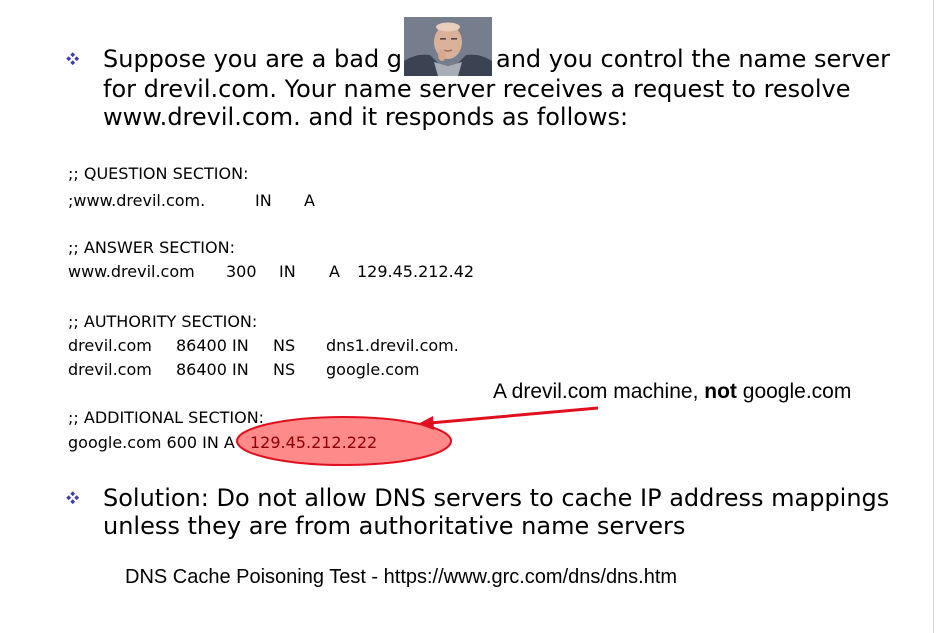 This screenshot has height=633, width=943. Describe the element at coordinates (596, 391) in the screenshot. I see `callout-before: A drevil.com machine,` at that location.